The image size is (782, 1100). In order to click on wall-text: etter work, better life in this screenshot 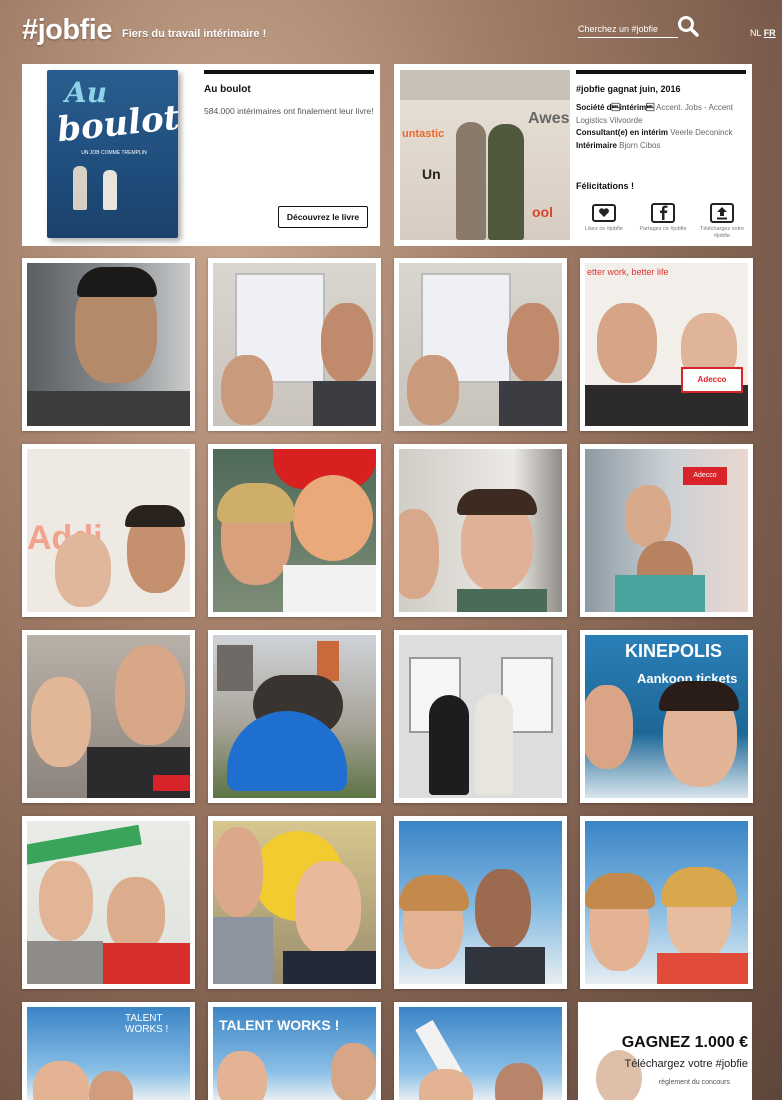, I will do `click(628, 272)`.